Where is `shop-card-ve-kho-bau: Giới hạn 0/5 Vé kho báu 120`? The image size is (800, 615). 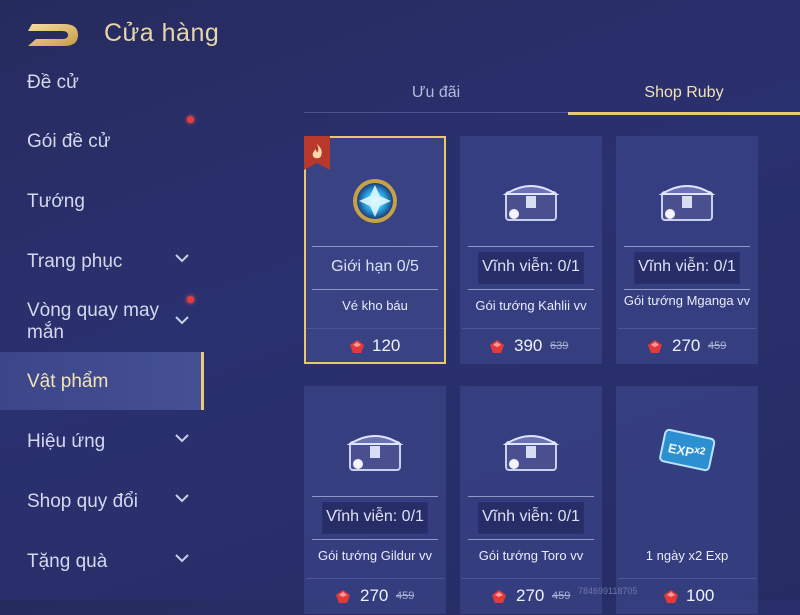 shop-card-ve-kho-bau: Giới hạn 0/5 Vé kho báu 120 is located at coordinates (375, 250).